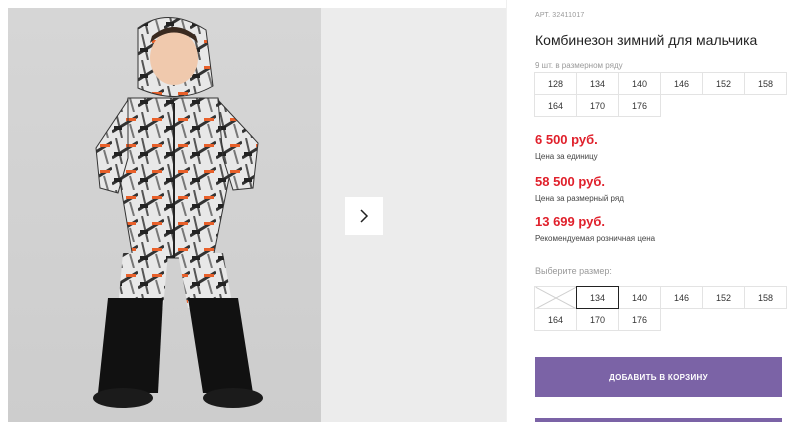 Image resolution: width=800 pixels, height=422 pixels. What do you see at coordinates (597, 297) in the screenshot?
I see `size-option-134: 134` at bounding box center [597, 297].